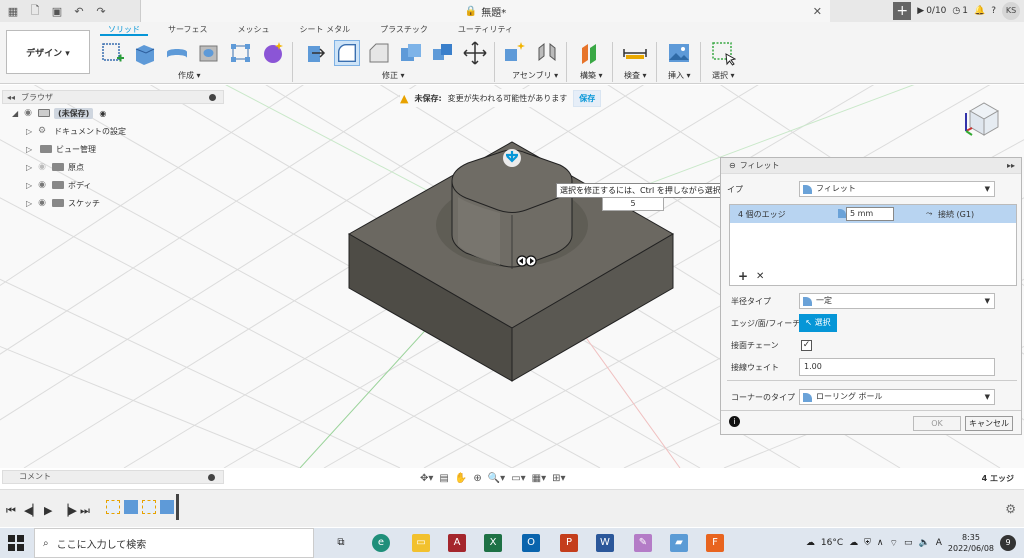 Image resolution: width=1024 pixels, height=558 pixels. What do you see at coordinates (496, 478) in the screenshot?
I see `fit-icon: 🔍▾` at bounding box center [496, 478].